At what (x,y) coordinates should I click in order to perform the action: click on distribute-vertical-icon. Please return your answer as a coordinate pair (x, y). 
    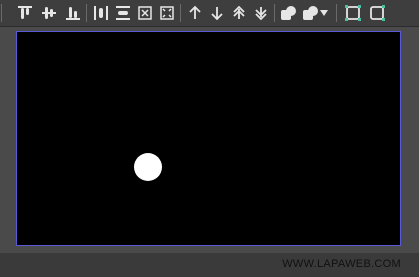
    Looking at the image, I should click on (122, 12).